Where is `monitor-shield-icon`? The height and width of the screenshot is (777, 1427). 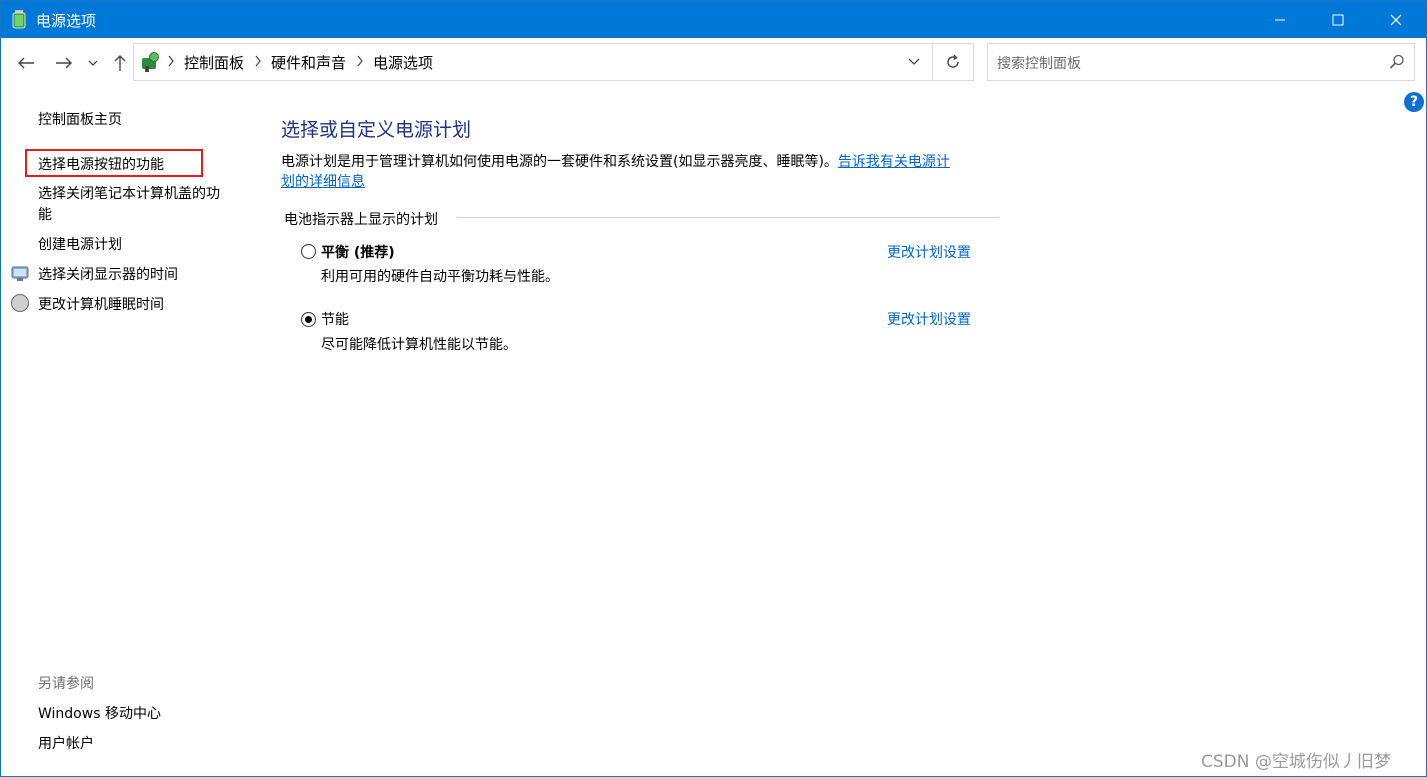 monitor-shield-icon is located at coordinates (20, 273).